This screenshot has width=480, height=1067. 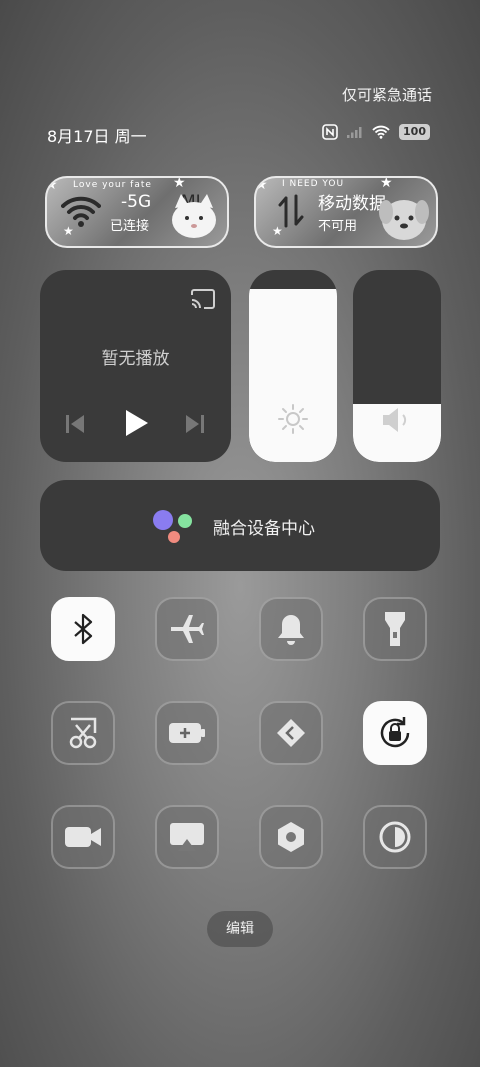 What do you see at coordinates (346, 212) in the screenshot?
I see `mobile-data-card: I NEED YOU 移动数据 不可用 ★ ★ ★` at bounding box center [346, 212].